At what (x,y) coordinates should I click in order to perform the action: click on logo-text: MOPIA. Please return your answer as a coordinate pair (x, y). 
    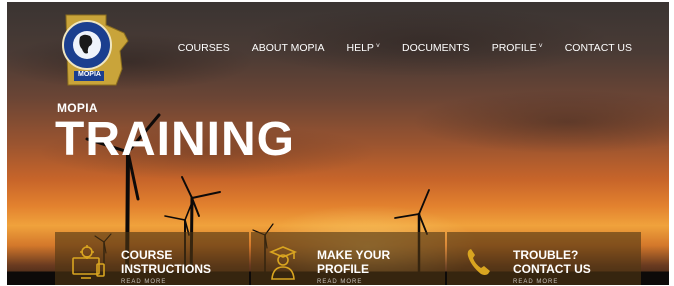
    Looking at the image, I should click on (89, 74).